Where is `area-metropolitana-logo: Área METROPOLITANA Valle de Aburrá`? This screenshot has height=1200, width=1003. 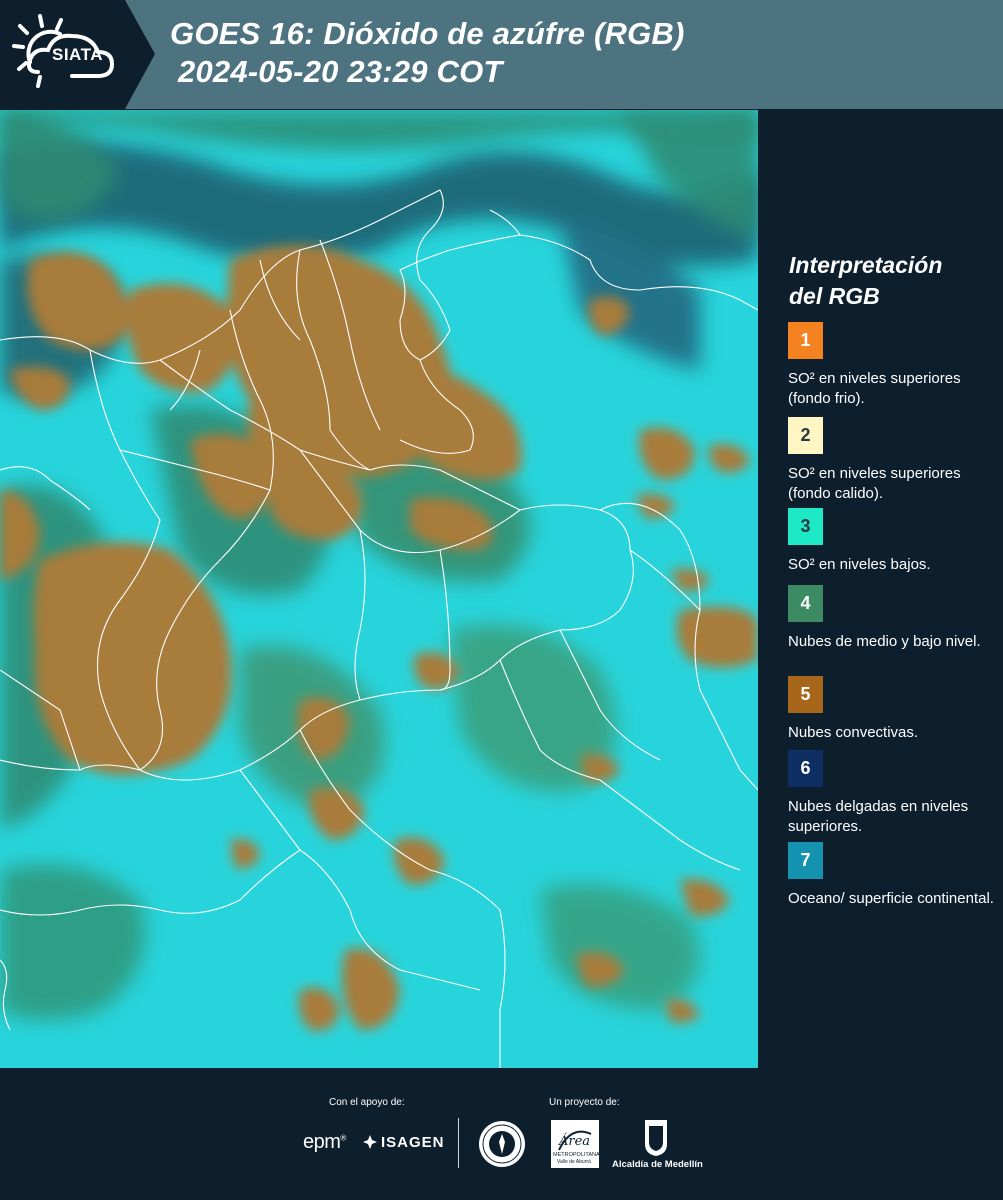 area-metropolitana-logo: Área METROPOLITANA Valle de Aburrá is located at coordinates (575, 1146).